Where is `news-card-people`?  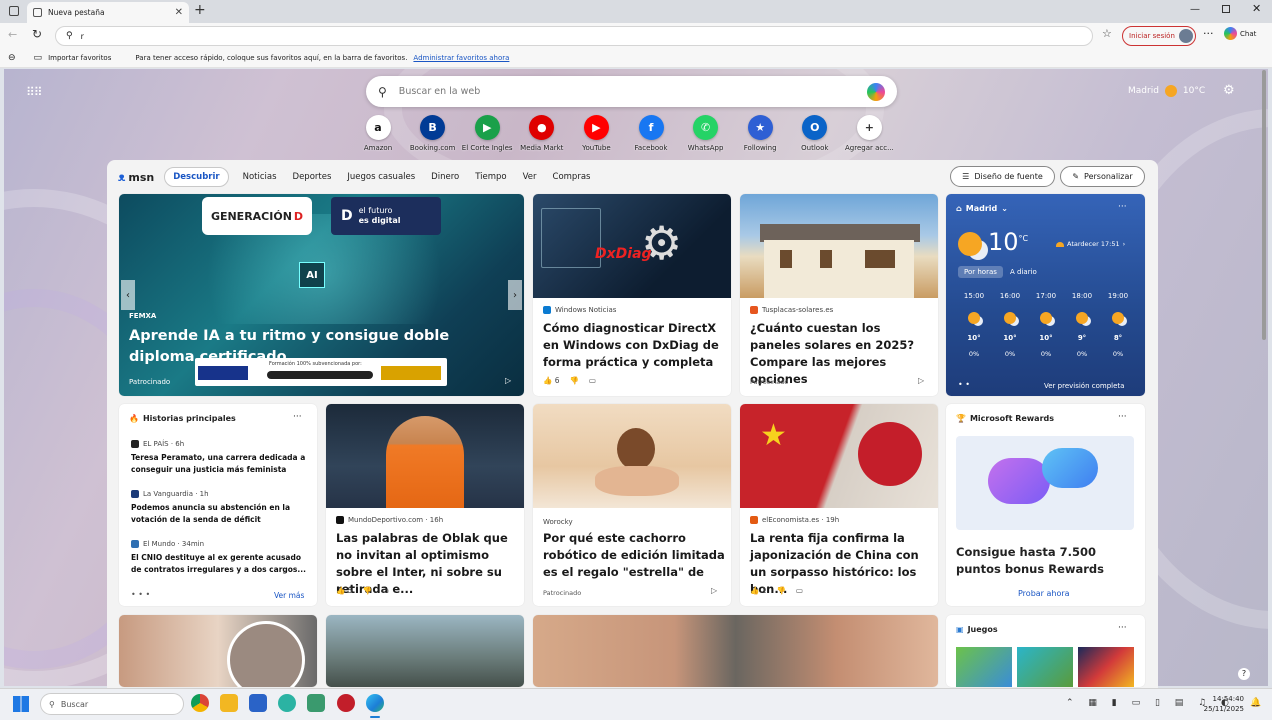
news-card-people is located at coordinates (218, 651).